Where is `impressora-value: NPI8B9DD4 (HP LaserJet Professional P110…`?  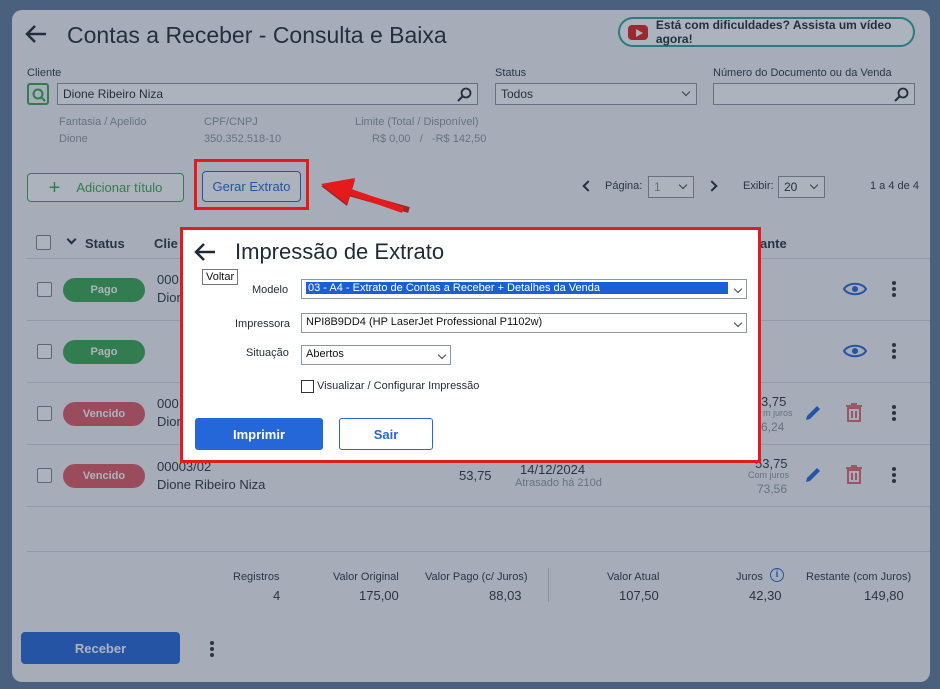
impressora-value: NPI8B9DD4 (HP LaserJet Professional P110… is located at coordinates (424, 322).